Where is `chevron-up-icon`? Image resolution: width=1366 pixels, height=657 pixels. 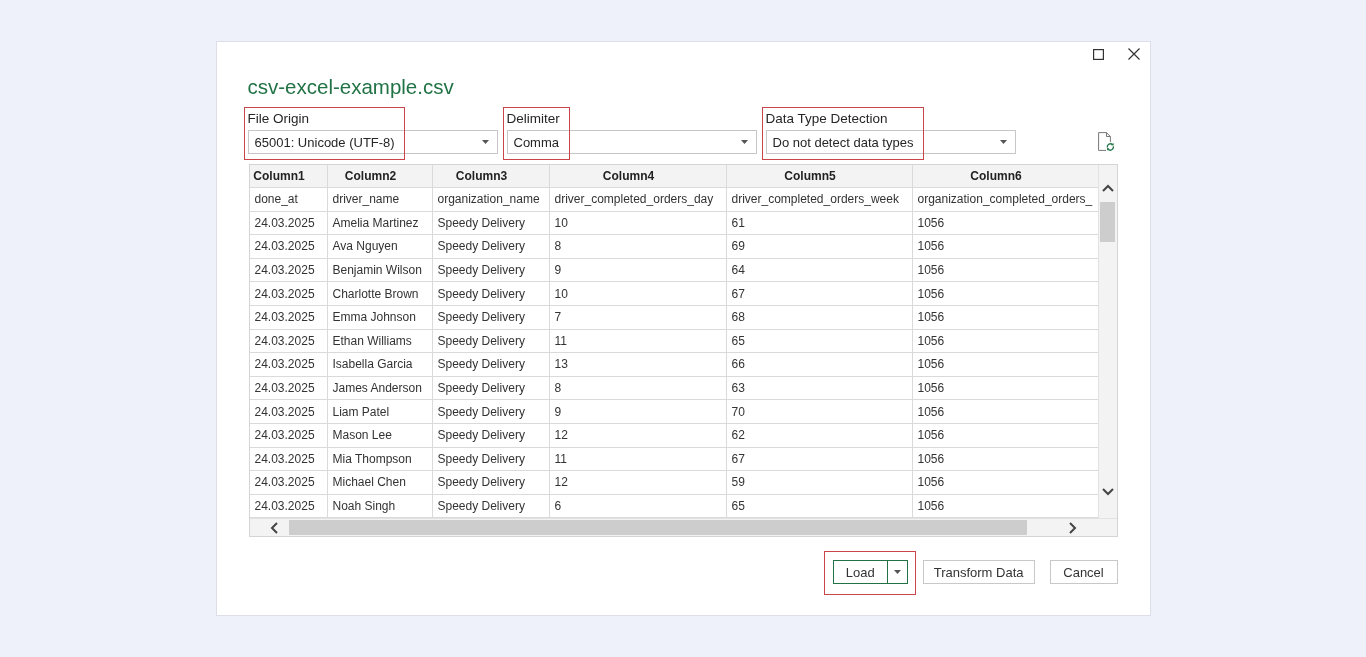
chevron-up-icon is located at coordinates (1107, 188).